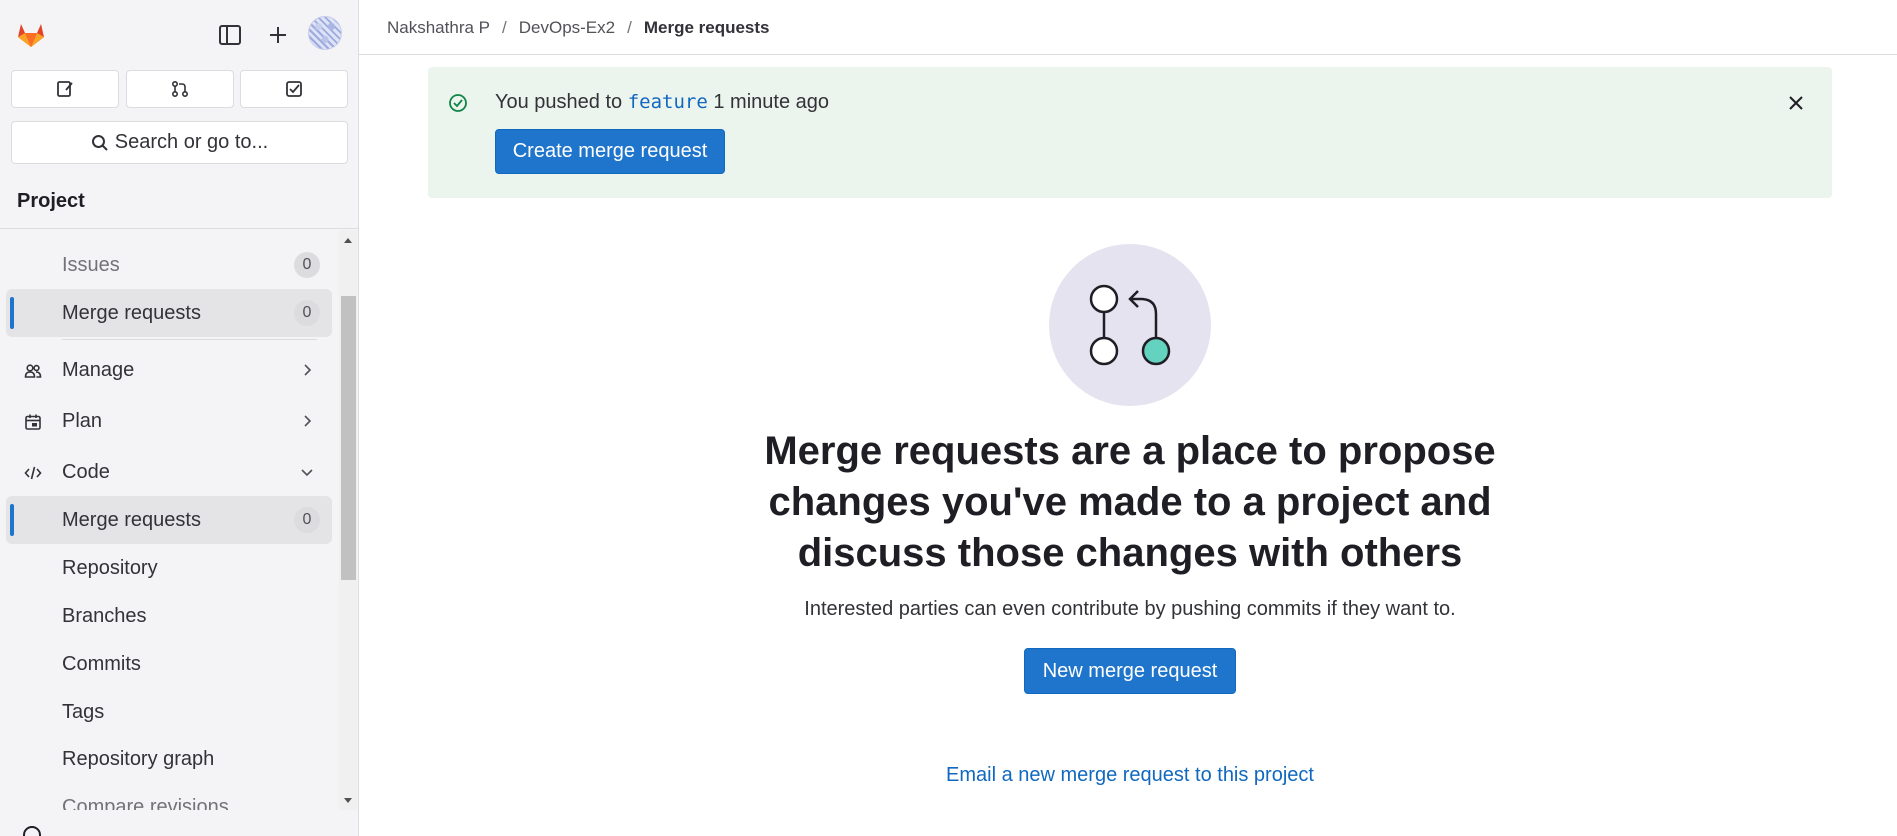  What do you see at coordinates (707, 28) in the screenshot?
I see `breadcrumb-current: Merge requests` at bounding box center [707, 28].